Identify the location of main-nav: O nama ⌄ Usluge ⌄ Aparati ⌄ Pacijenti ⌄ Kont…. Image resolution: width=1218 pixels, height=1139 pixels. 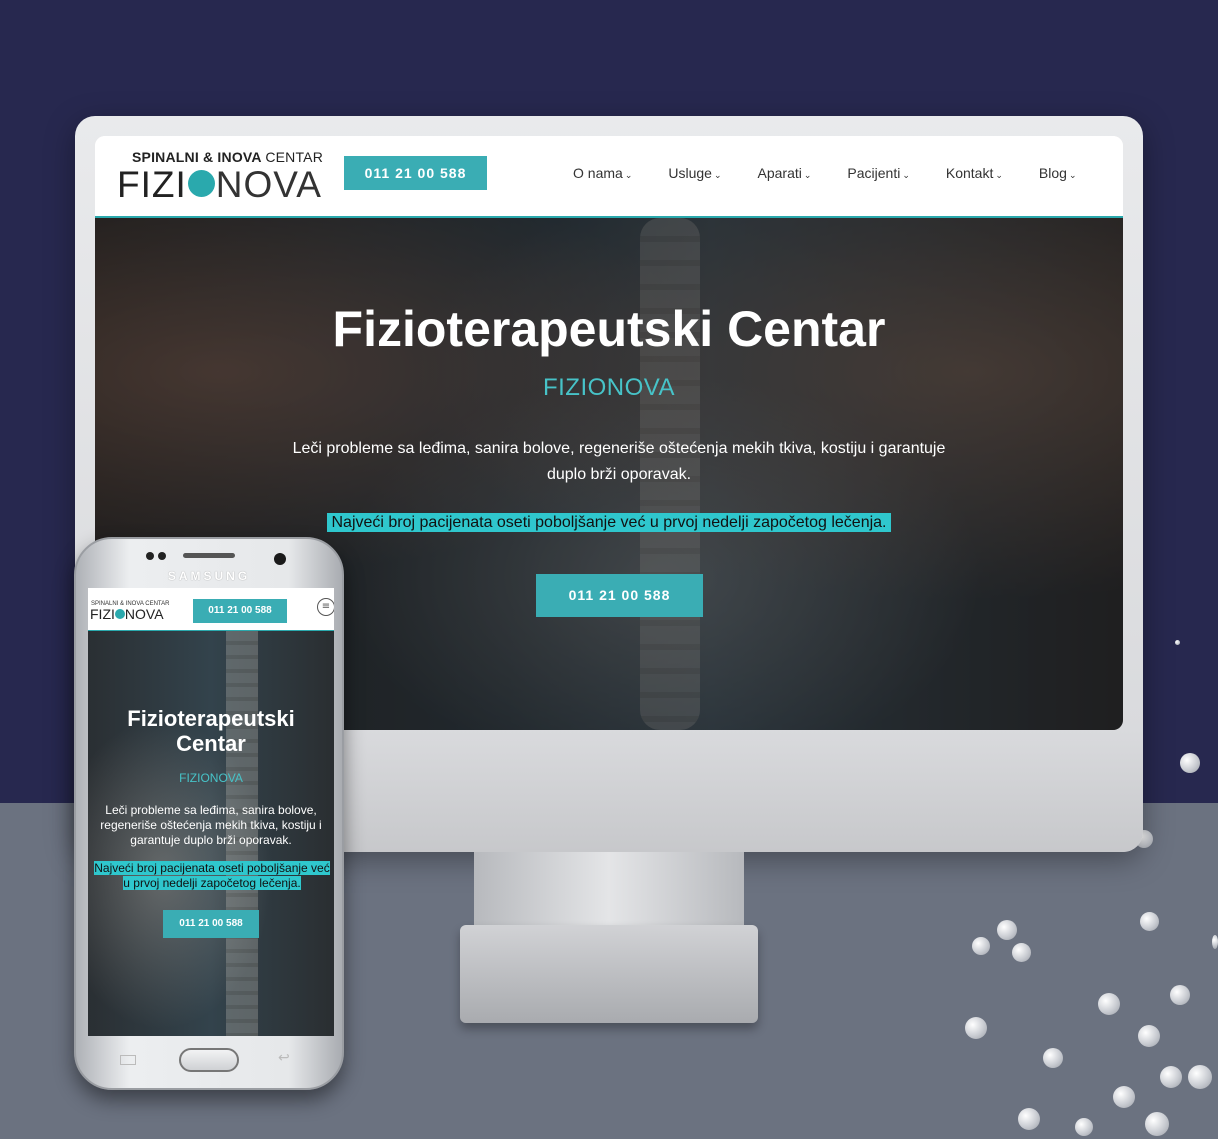
(842, 173).